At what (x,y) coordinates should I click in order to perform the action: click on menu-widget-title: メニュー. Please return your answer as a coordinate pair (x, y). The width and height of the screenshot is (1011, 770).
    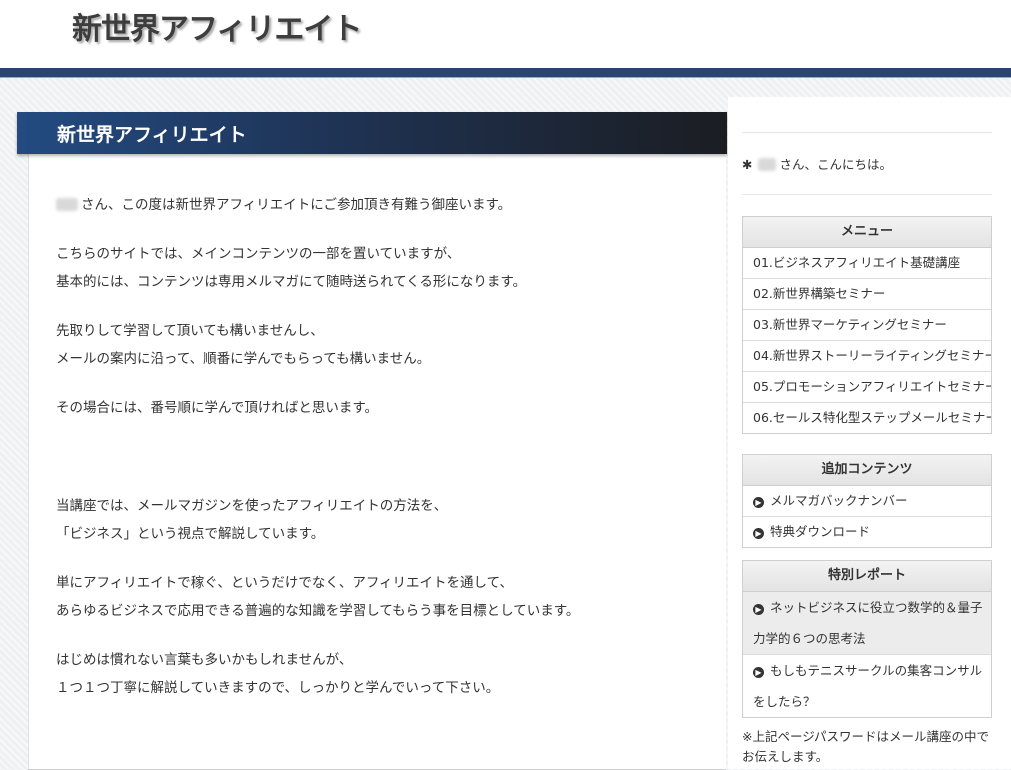
    Looking at the image, I should click on (867, 232).